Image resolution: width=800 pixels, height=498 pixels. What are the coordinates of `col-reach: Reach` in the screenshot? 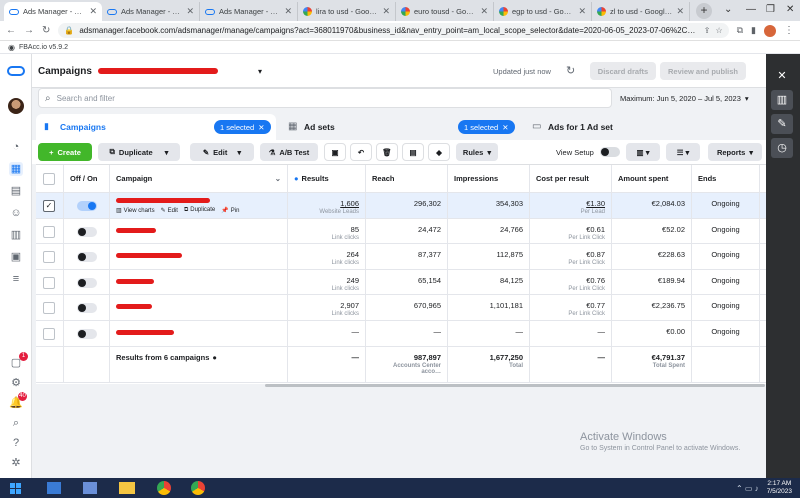 It's located at (407, 178).